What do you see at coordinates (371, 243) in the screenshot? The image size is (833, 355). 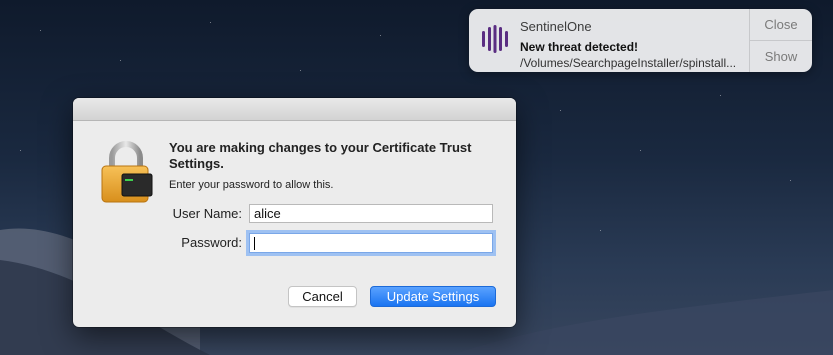 I see `password-input` at bounding box center [371, 243].